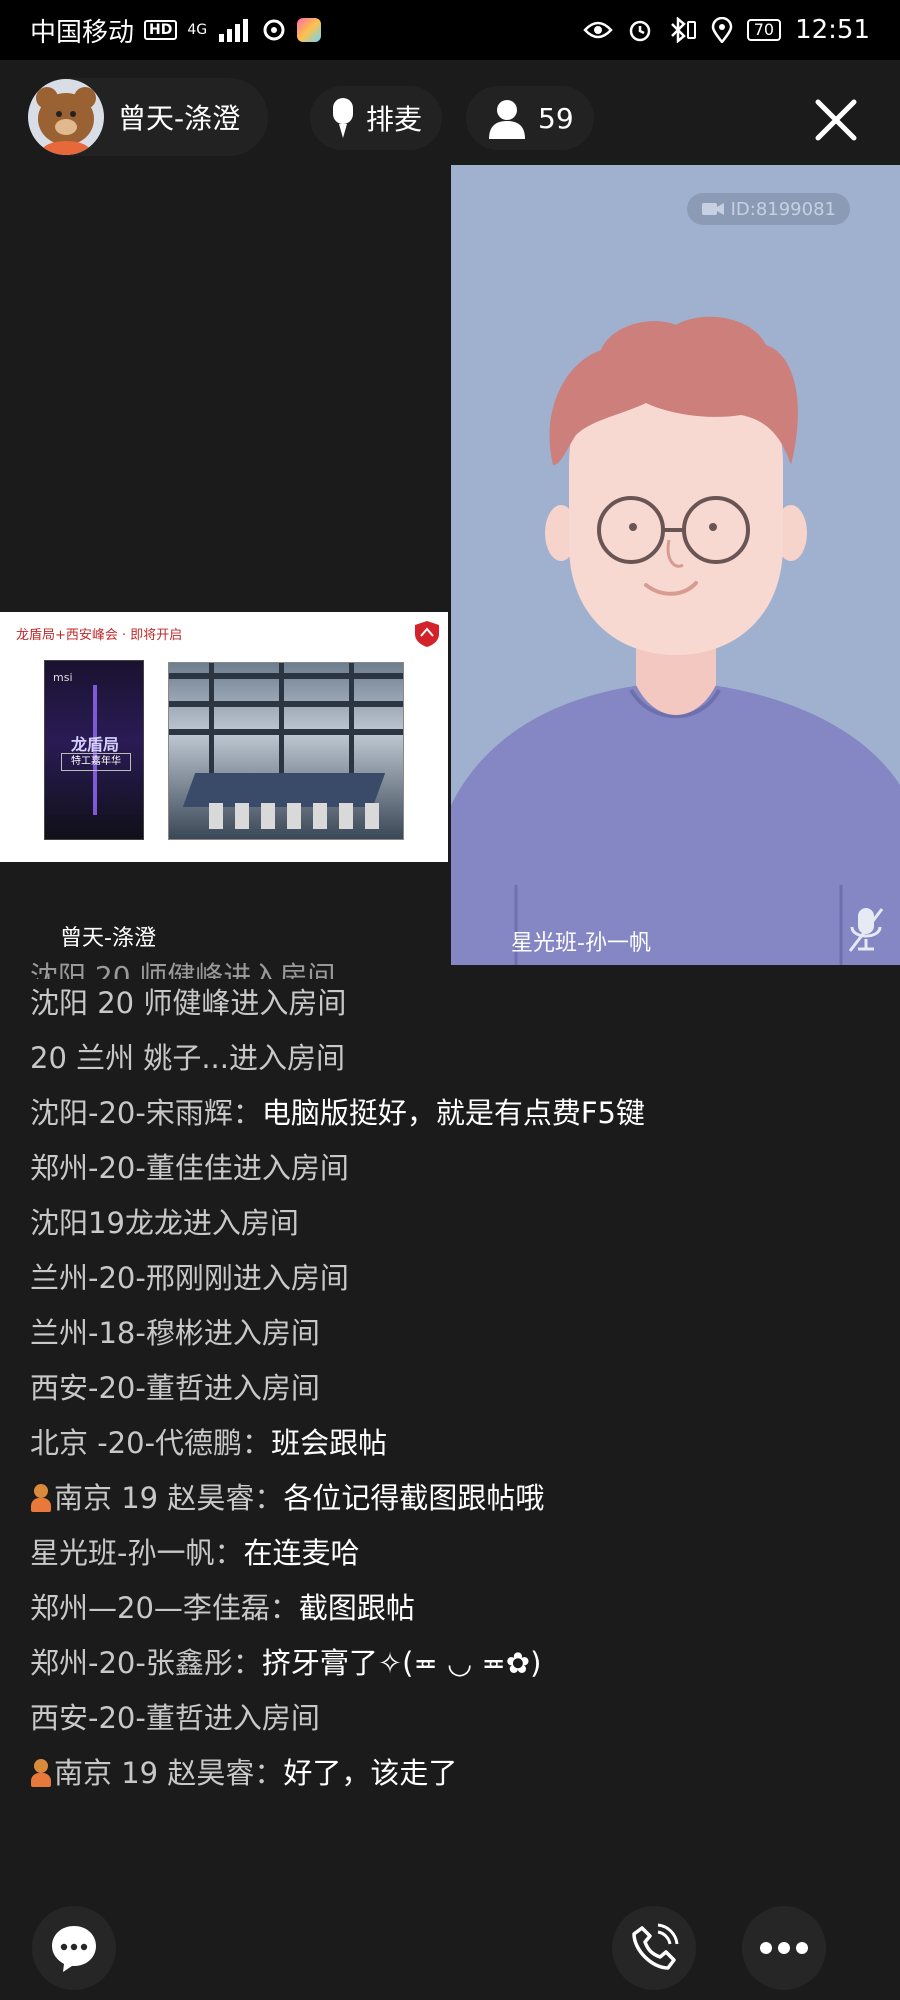 The height and width of the screenshot is (2000, 900). I want to click on more-options-button, so click(784, 1948).